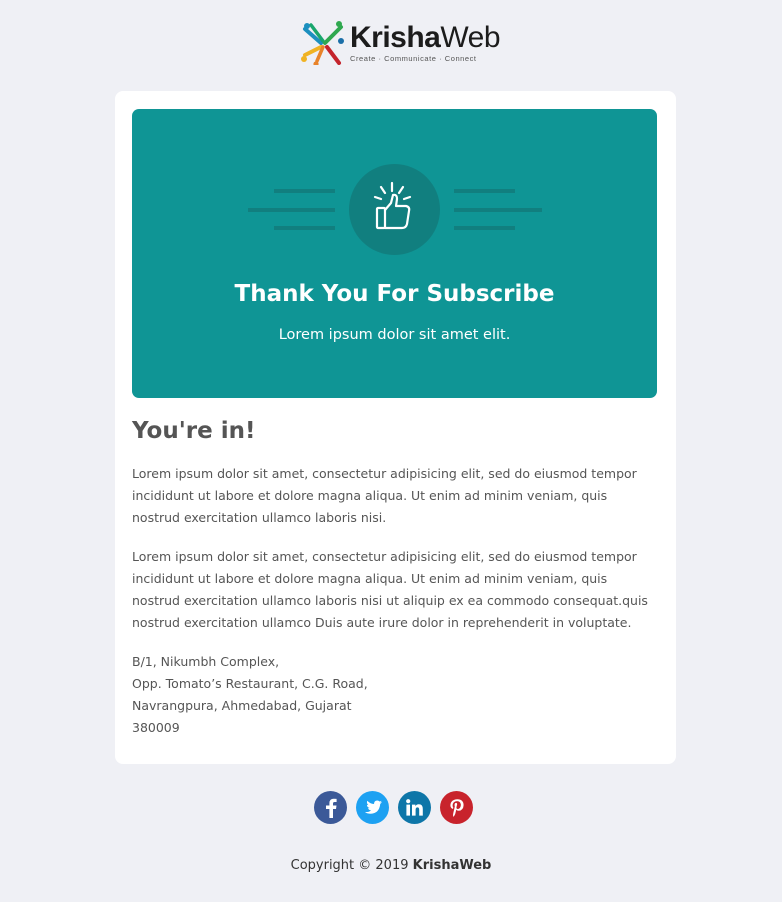 Image resolution: width=782 pixels, height=902 pixels. What do you see at coordinates (206, 661) in the screenshot?
I see `address-line: B/1, Nikumbh Complex,` at bounding box center [206, 661].